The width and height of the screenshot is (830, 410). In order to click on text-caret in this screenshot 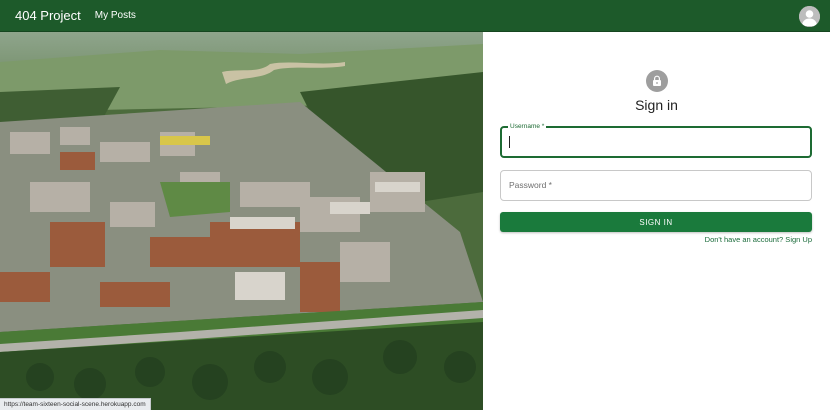, I will do `click(509, 142)`.